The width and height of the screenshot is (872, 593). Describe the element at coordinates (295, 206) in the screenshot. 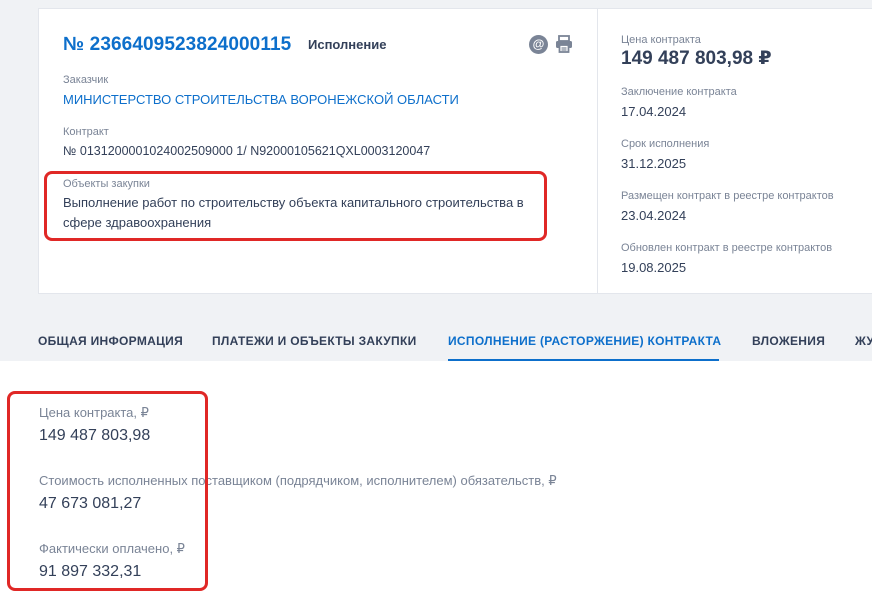

I see `objects-highlight` at that location.